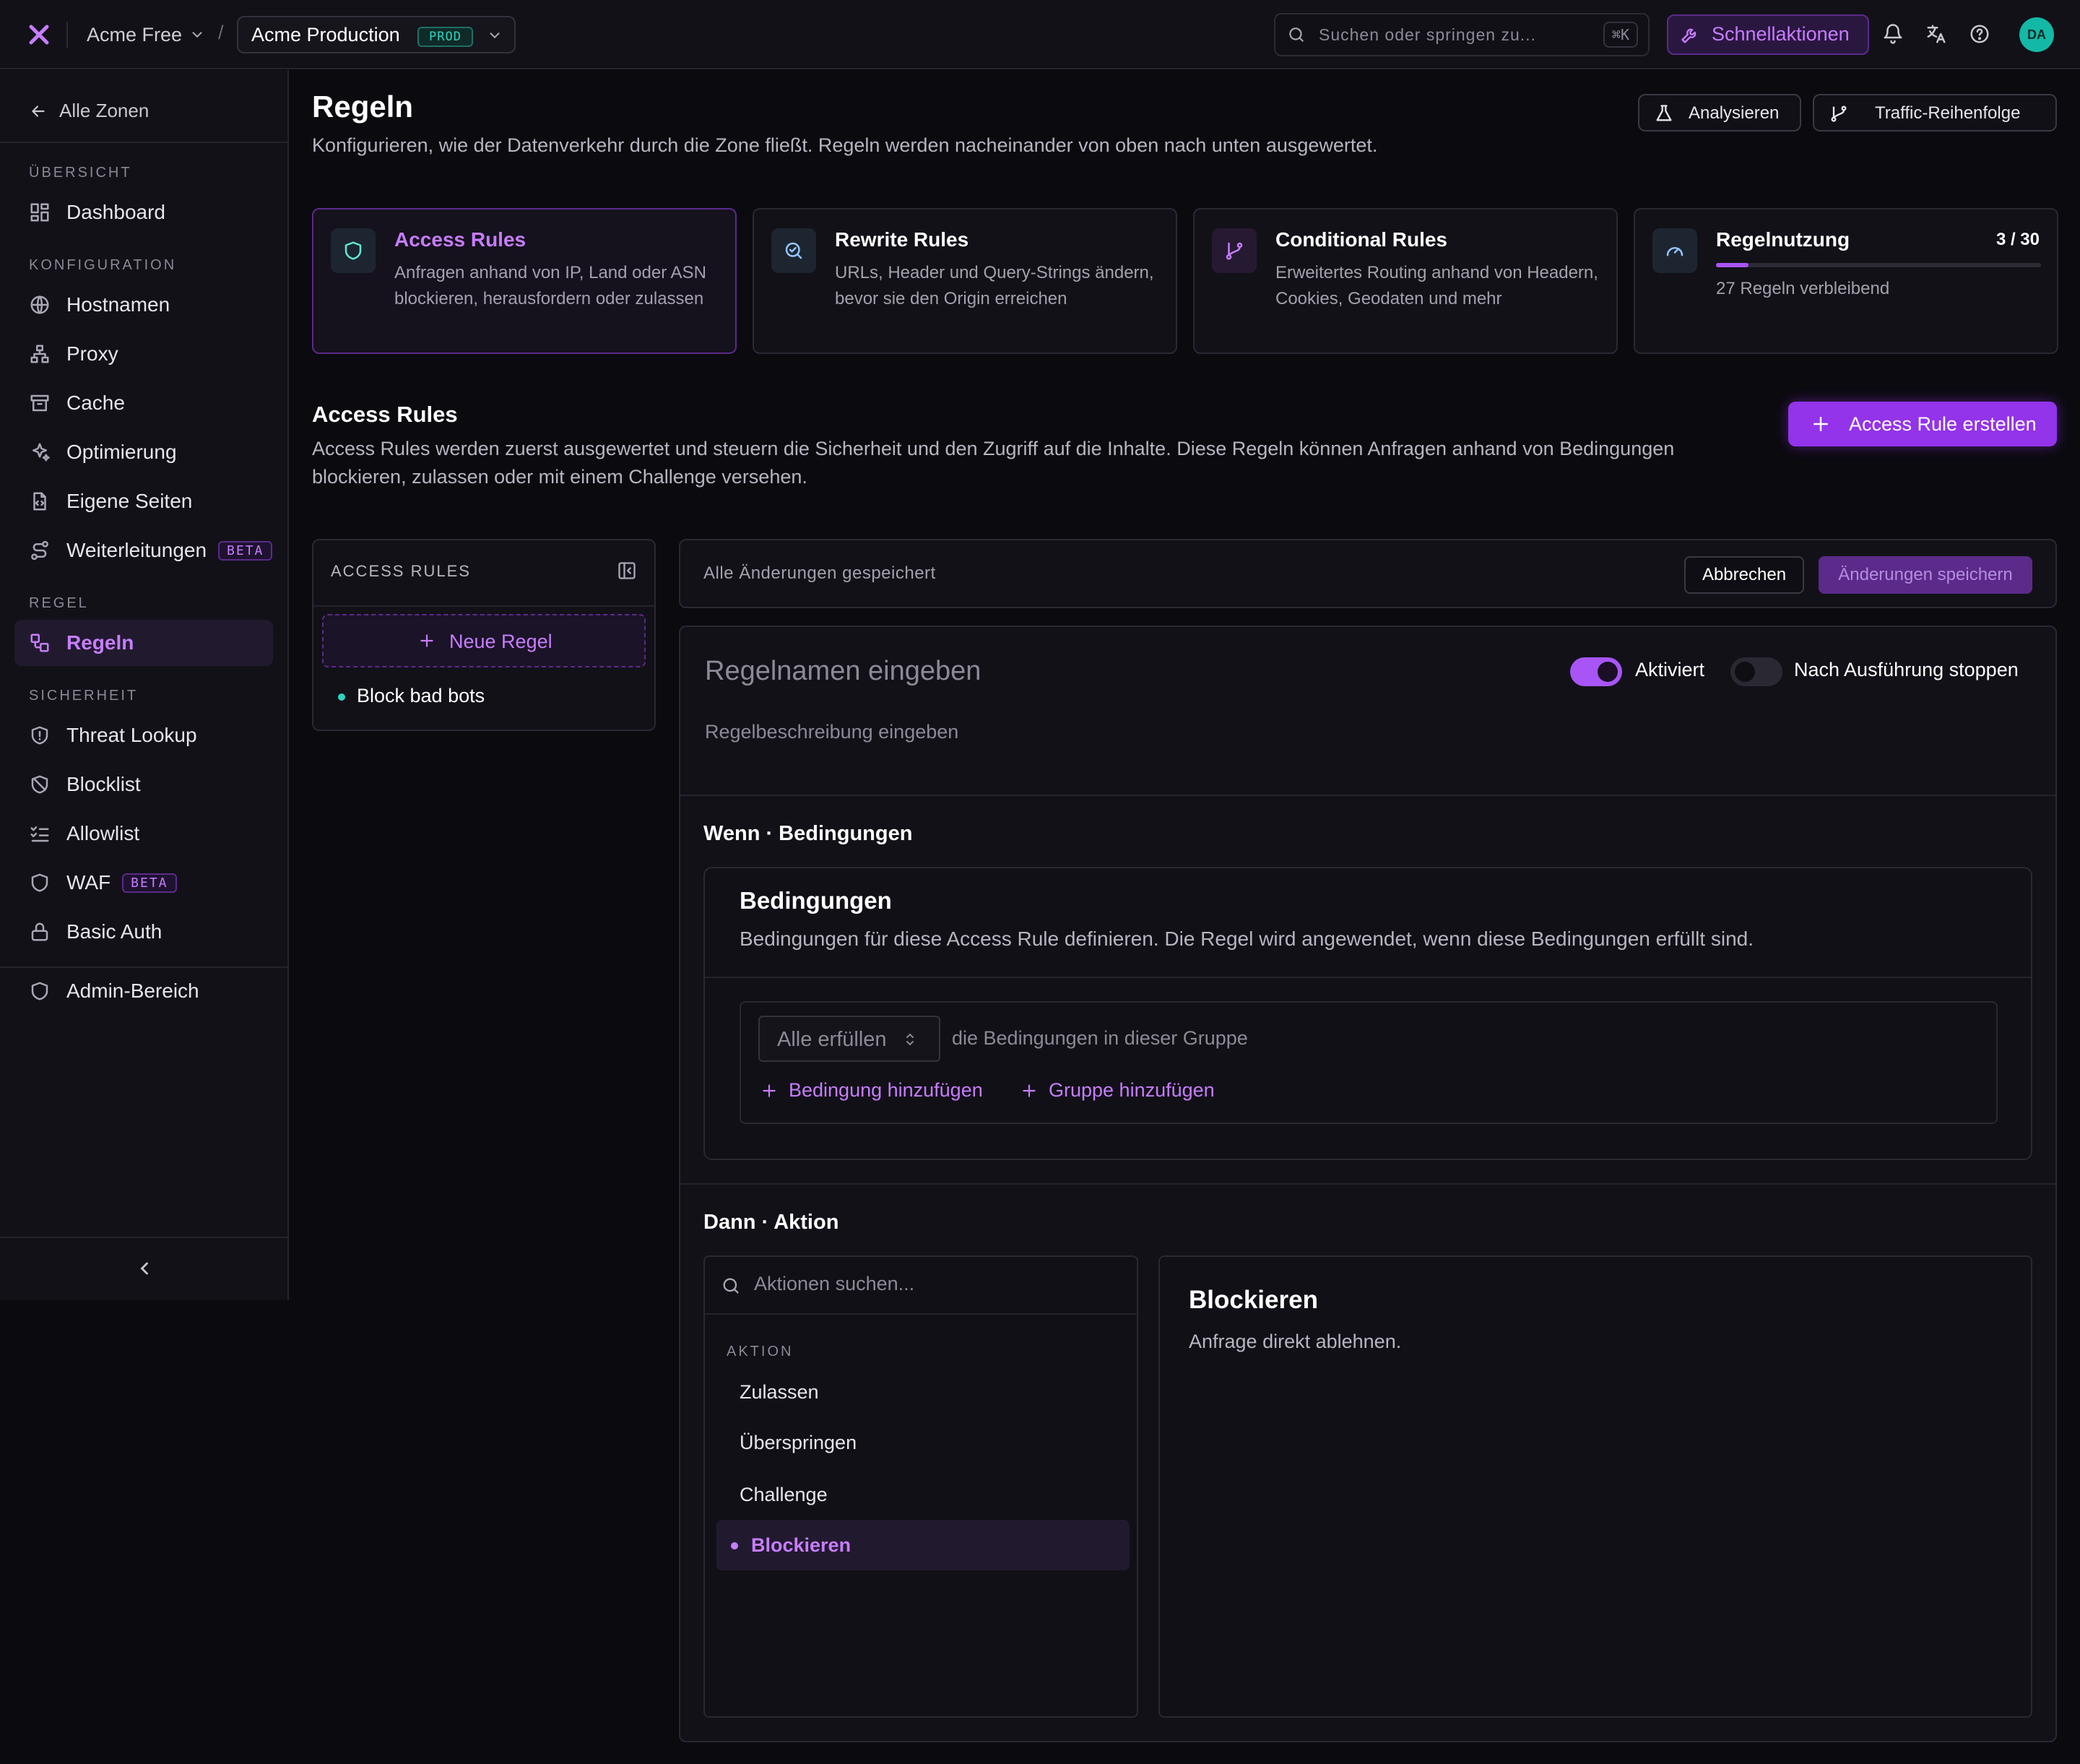 This screenshot has width=2080, height=1764. I want to click on sidebar-item-proxy: Proxy, so click(143, 354).